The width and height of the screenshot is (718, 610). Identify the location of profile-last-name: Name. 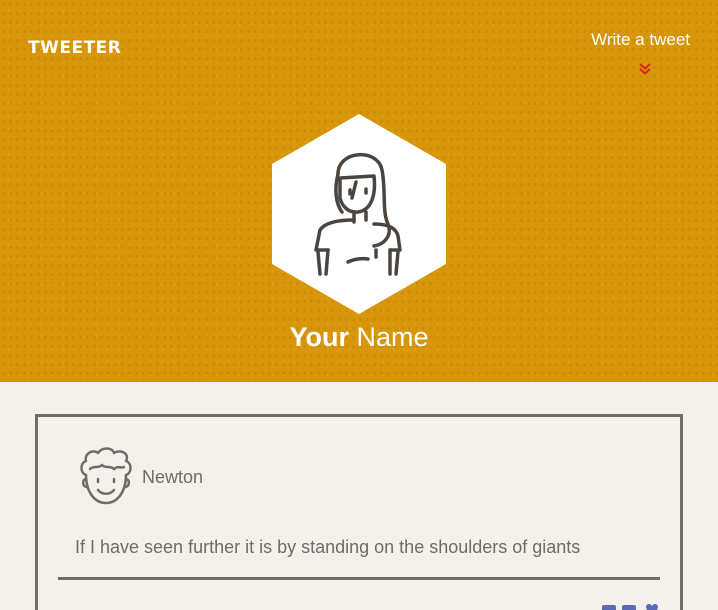
(392, 337).